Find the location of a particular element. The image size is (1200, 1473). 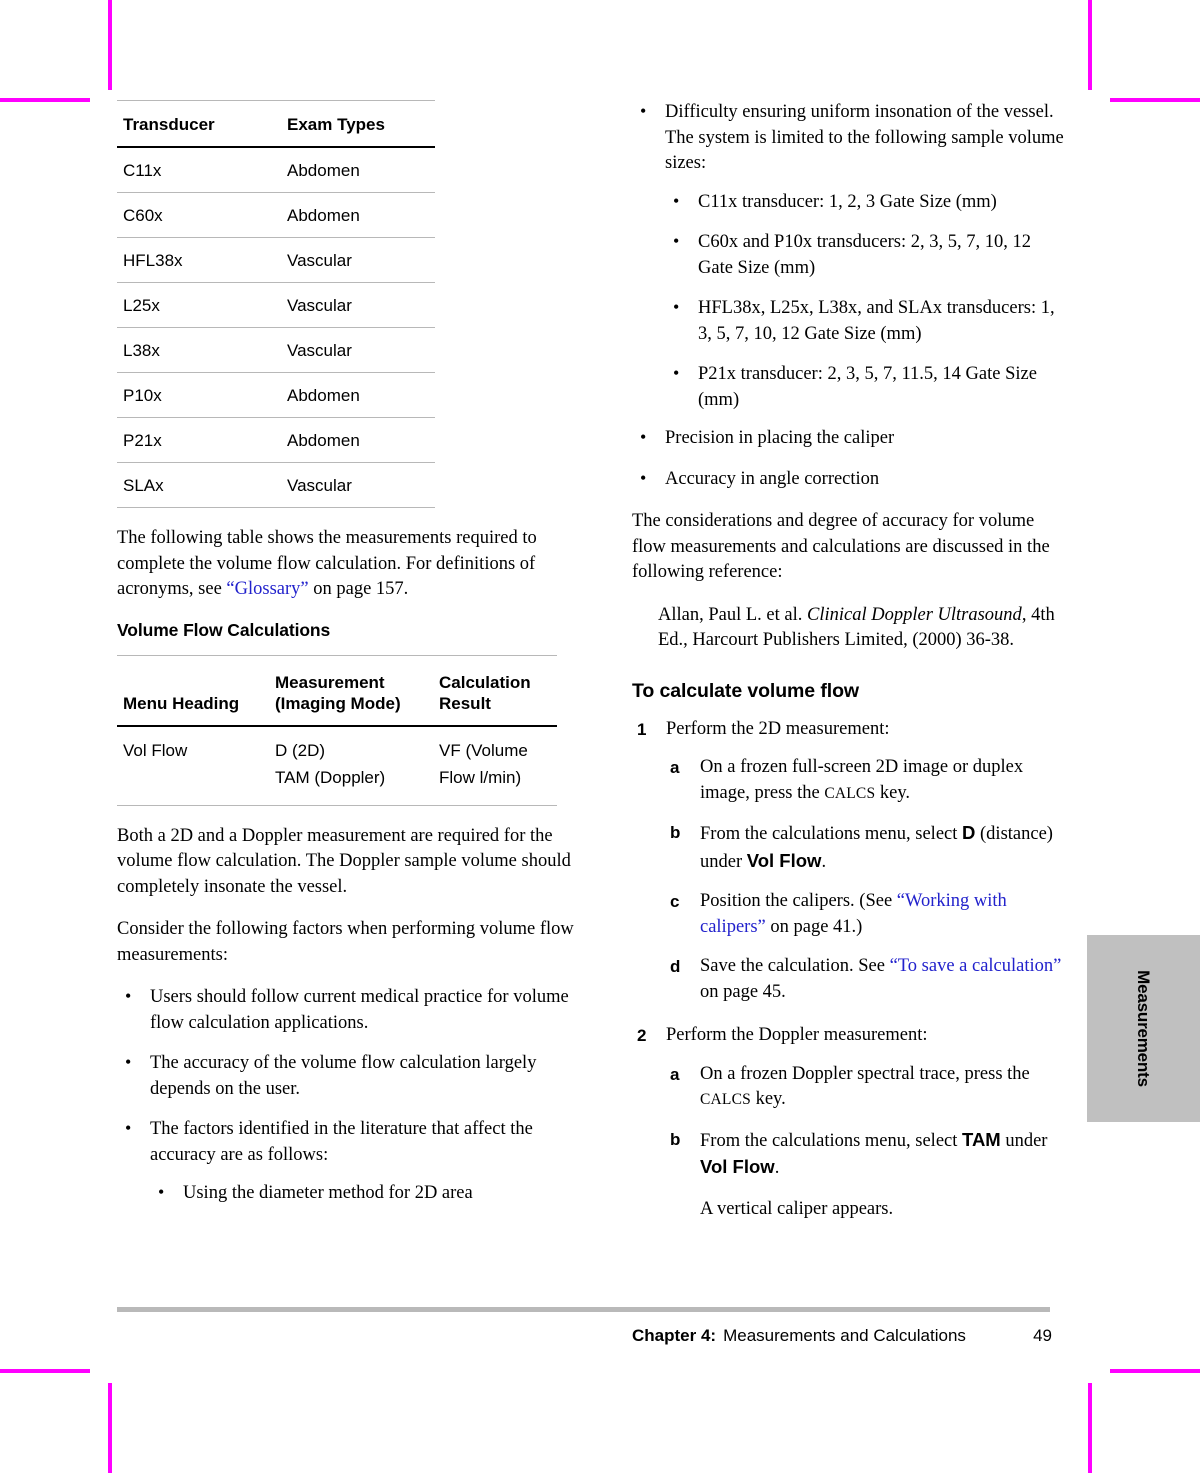

step-text: Perform the Doppler measurement: is located at coordinates (797, 1035).